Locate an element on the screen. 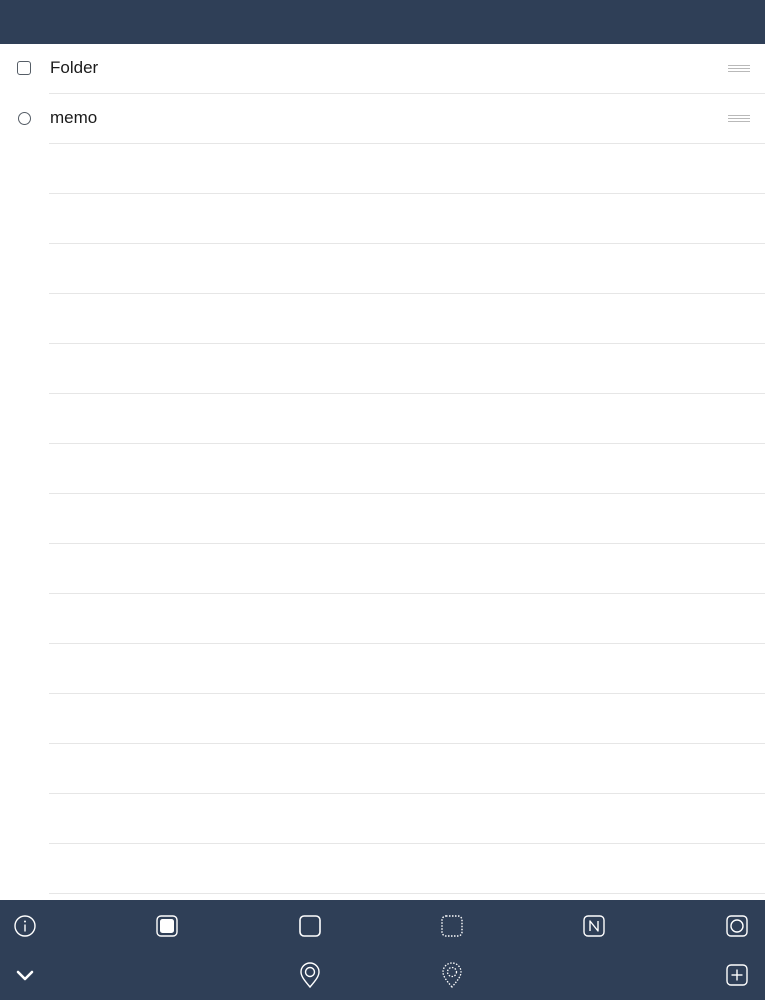 The height and width of the screenshot is (1000, 765). list-item-label: Folder is located at coordinates (74, 67).